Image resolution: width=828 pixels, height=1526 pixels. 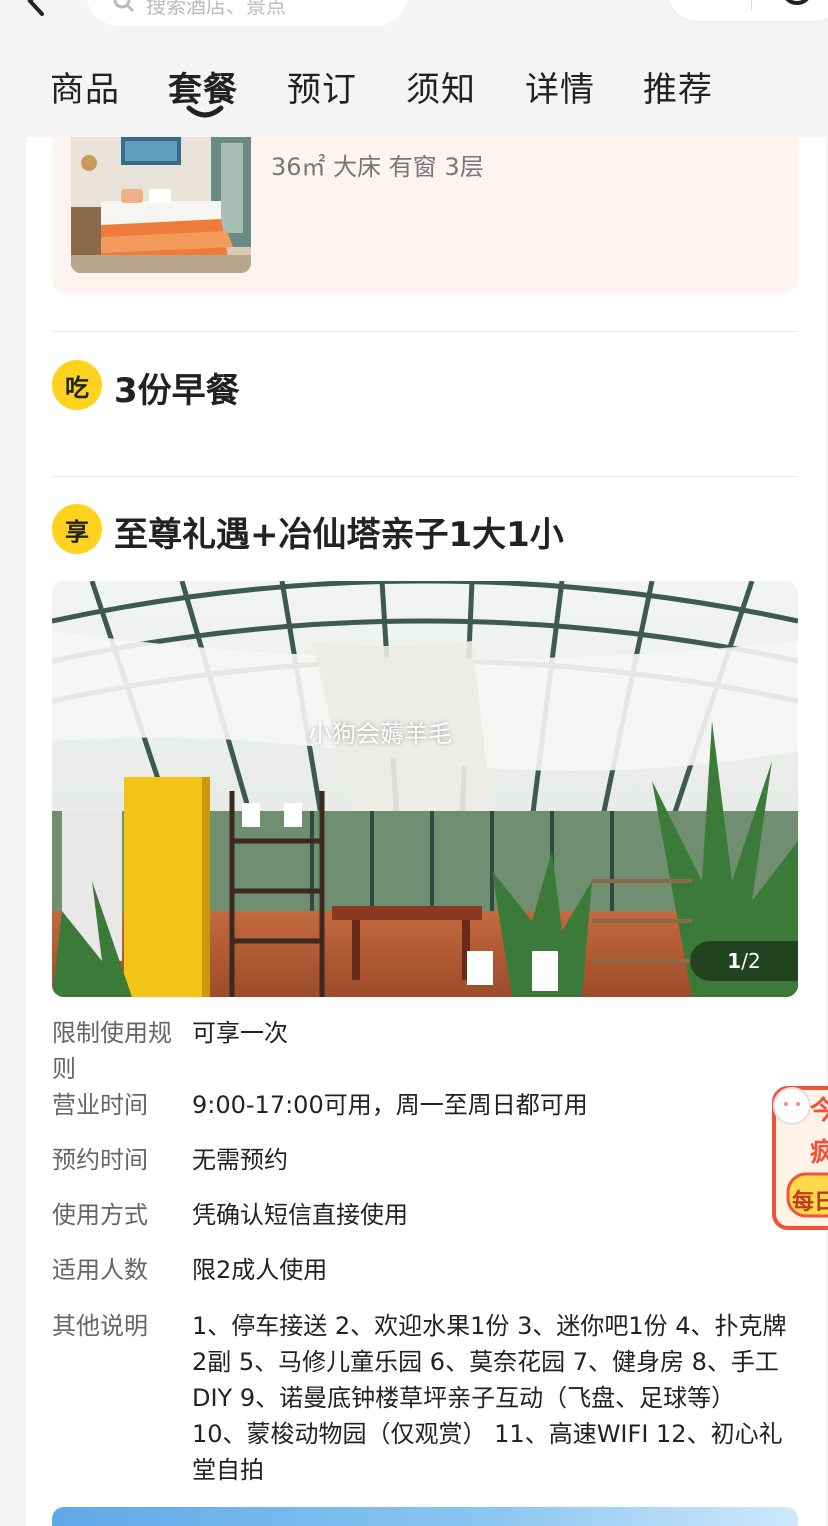 What do you see at coordinates (77, 385) in the screenshot?
I see `meal-badge: 吃` at bounding box center [77, 385].